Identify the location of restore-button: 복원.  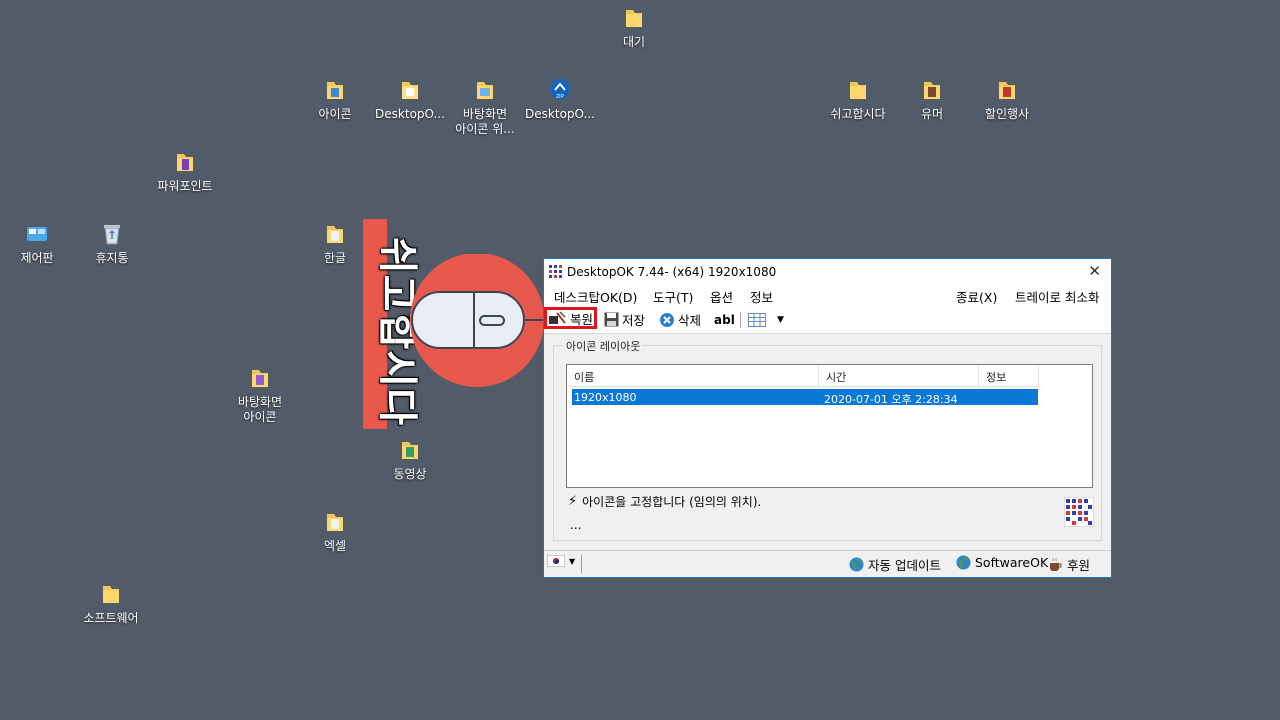
(570, 318).